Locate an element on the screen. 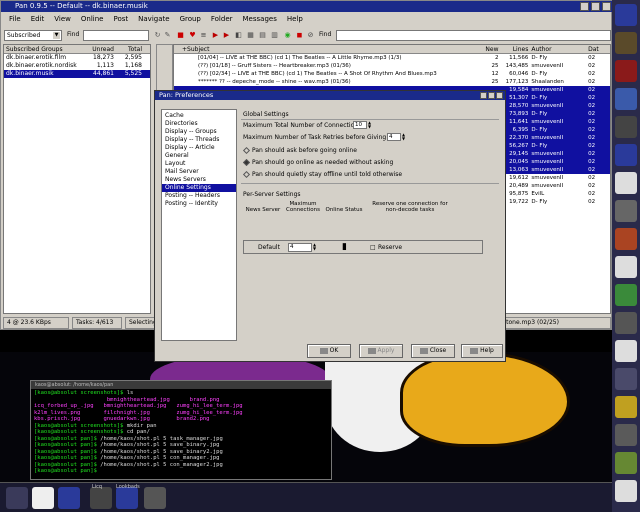 The height and width of the screenshot is (512, 640). reserve-label: Reserve is located at coordinates (390, 247).